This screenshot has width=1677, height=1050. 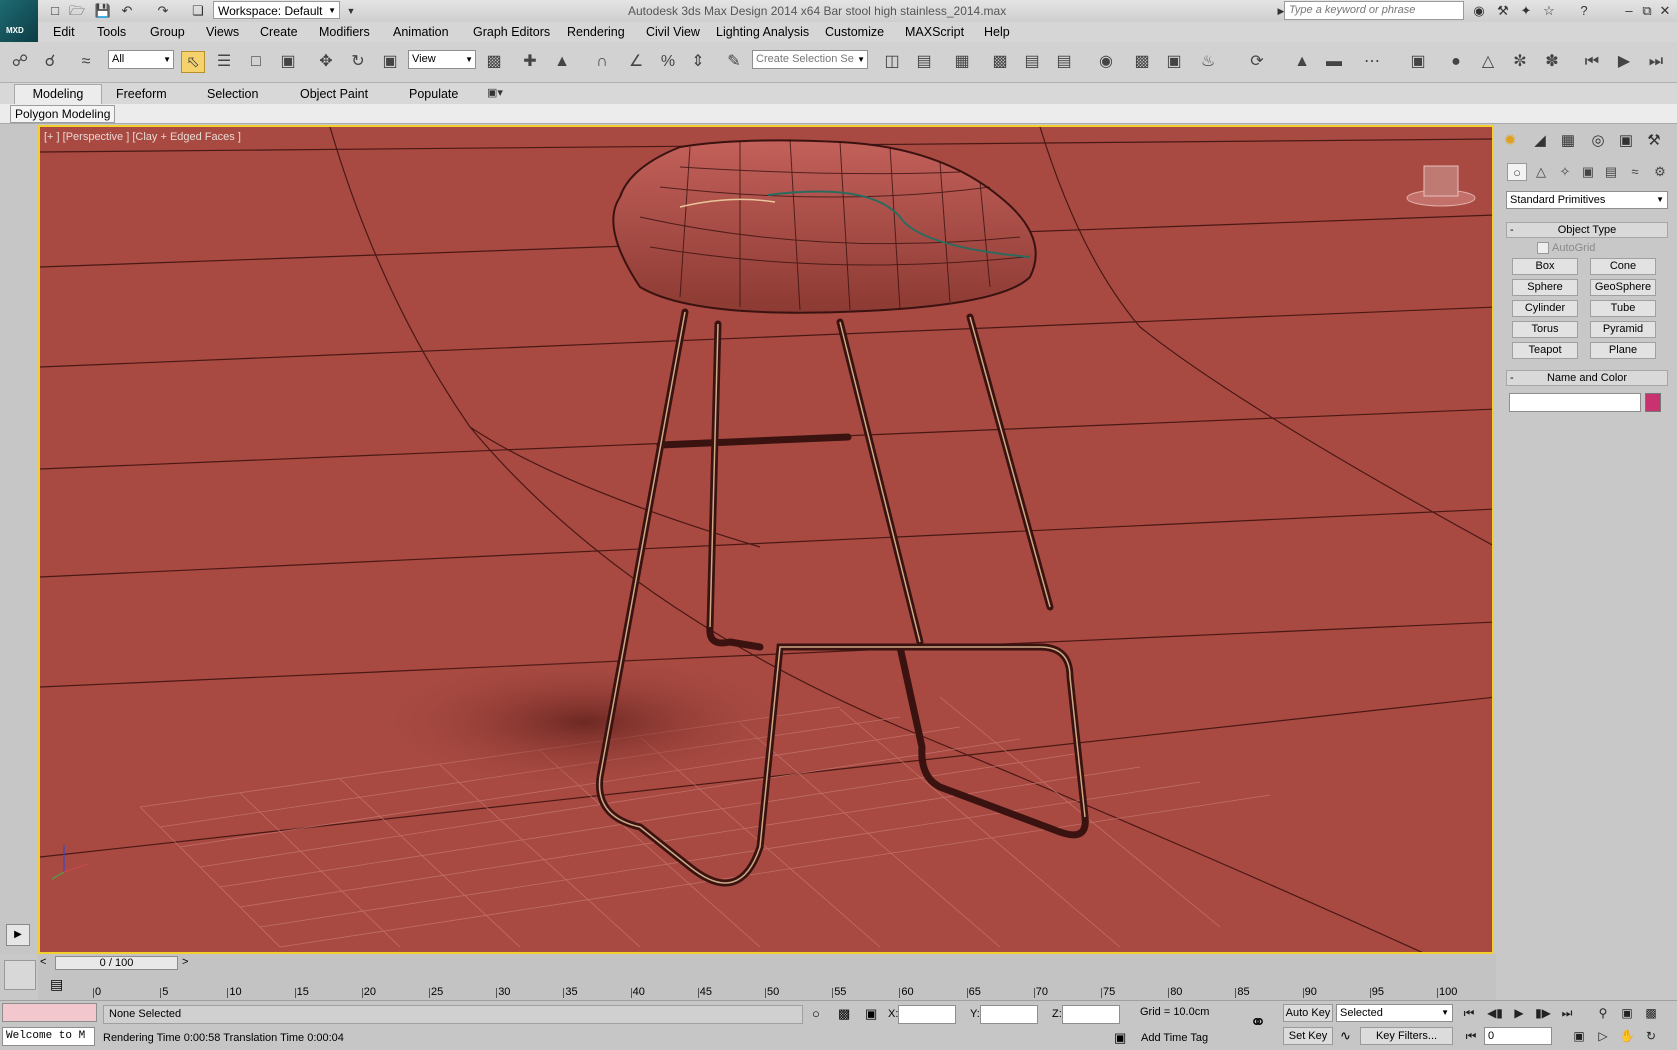 What do you see at coordinates (1106, 62) in the screenshot?
I see `material-editor-icon: ◉` at bounding box center [1106, 62].